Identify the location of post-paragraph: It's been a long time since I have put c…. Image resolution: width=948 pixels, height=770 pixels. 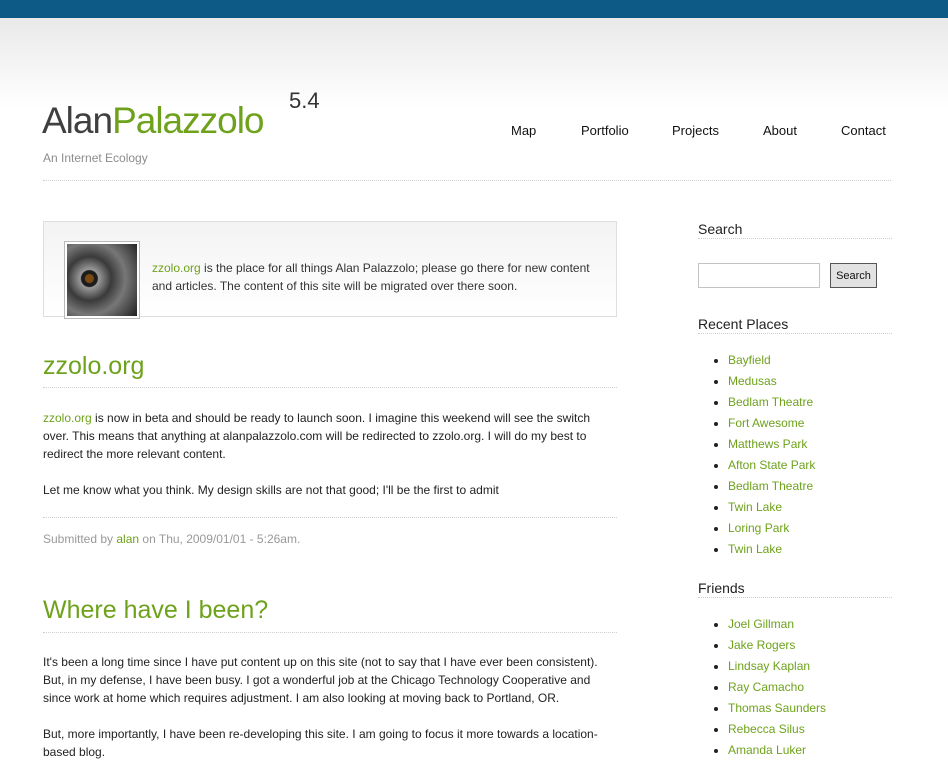
(320, 680).